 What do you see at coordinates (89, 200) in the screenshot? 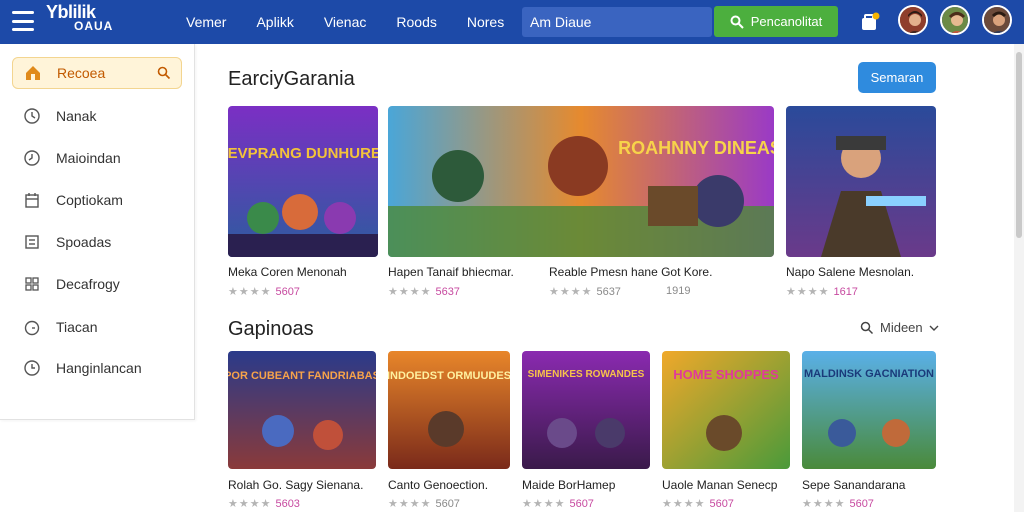
I see `sidebar-item-label: Coptiokam` at bounding box center [89, 200].